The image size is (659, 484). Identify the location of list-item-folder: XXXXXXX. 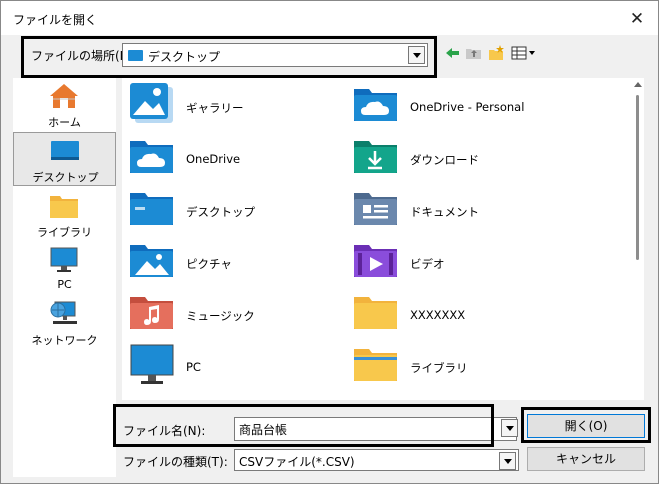
(458, 316).